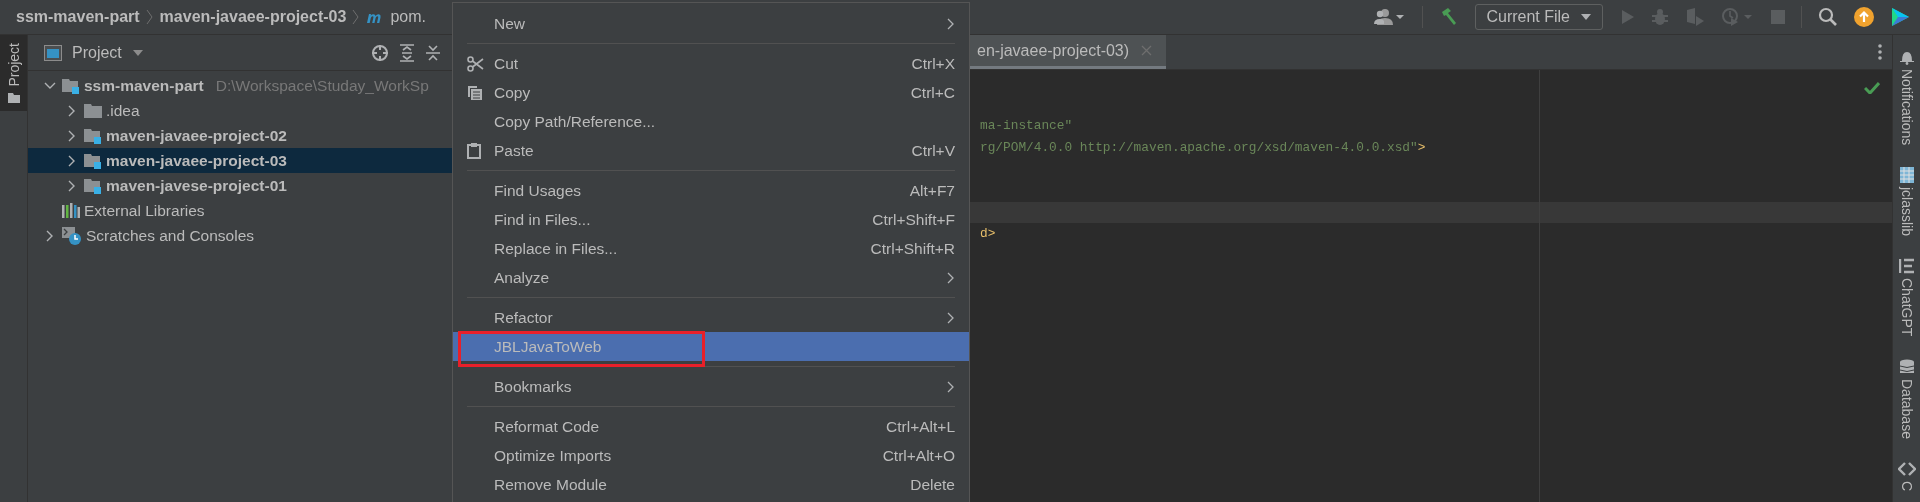  I want to click on breadcrumb-item: ssm-maven-part, so click(78, 17).